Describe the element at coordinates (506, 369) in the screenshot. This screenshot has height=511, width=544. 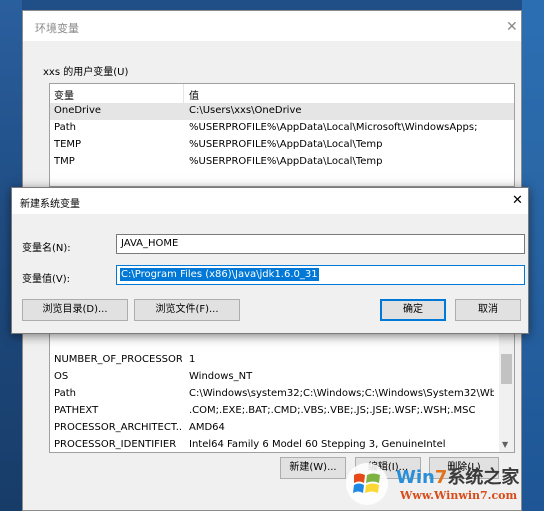
I see `scrollbar-thumb` at that location.